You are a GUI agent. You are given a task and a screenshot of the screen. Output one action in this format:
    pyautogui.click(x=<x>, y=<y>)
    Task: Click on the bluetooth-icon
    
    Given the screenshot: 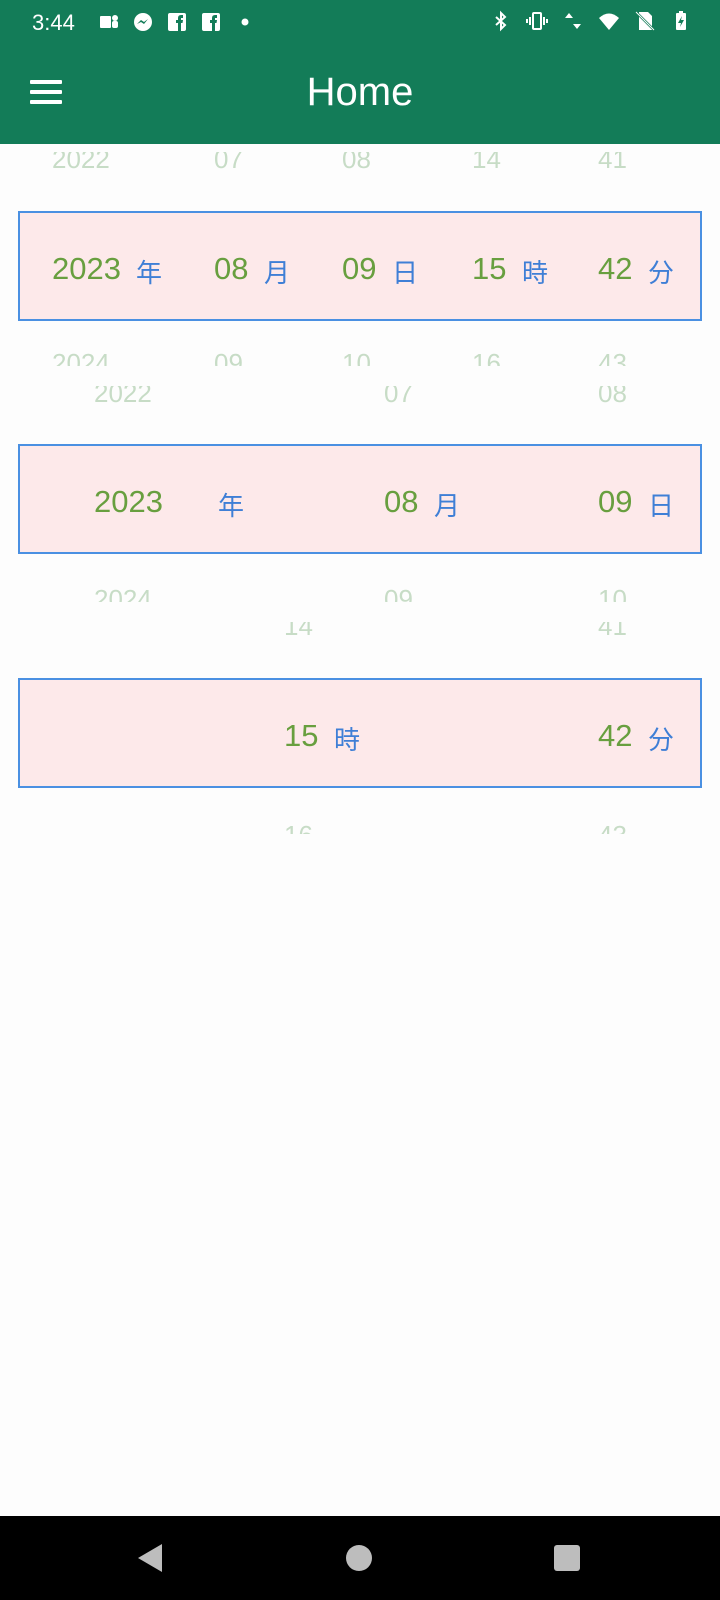 What is the action you would take?
    pyautogui.click(x=501, y=21)
    